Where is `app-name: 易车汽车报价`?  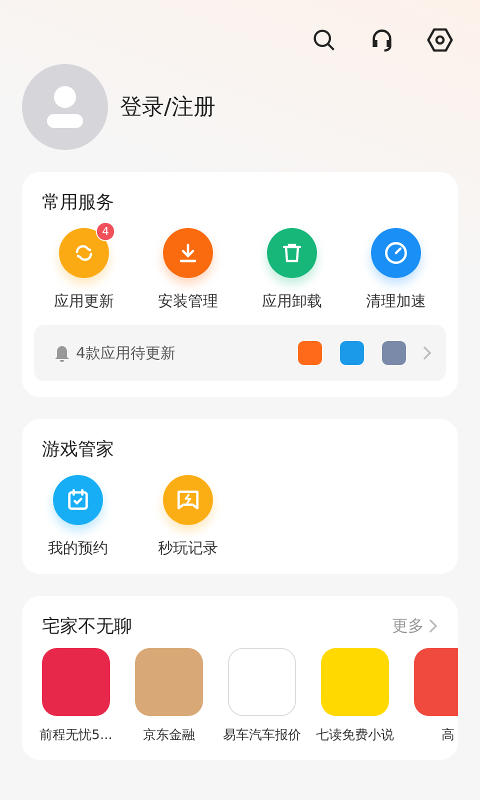
app-name: 易车汽车报价 is located at coordinates (262, 735).